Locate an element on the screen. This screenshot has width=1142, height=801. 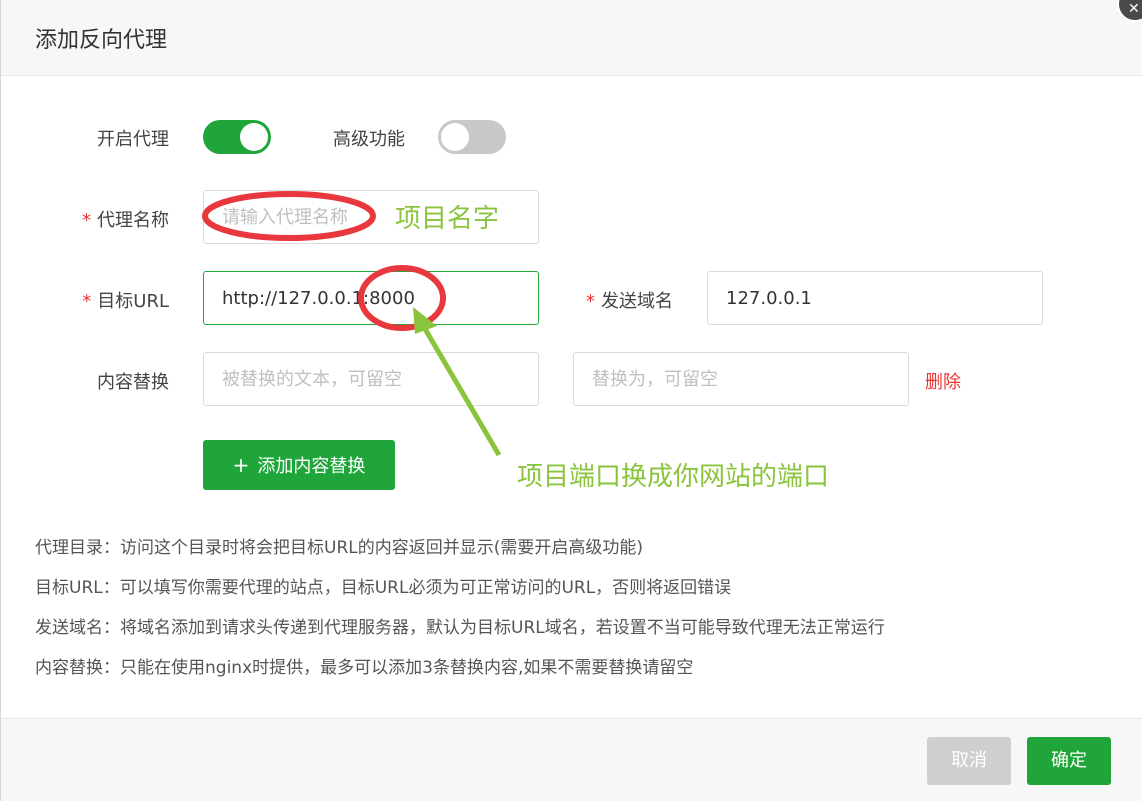
target-url-label: * 目标URL is located at coordinates (99, 300).